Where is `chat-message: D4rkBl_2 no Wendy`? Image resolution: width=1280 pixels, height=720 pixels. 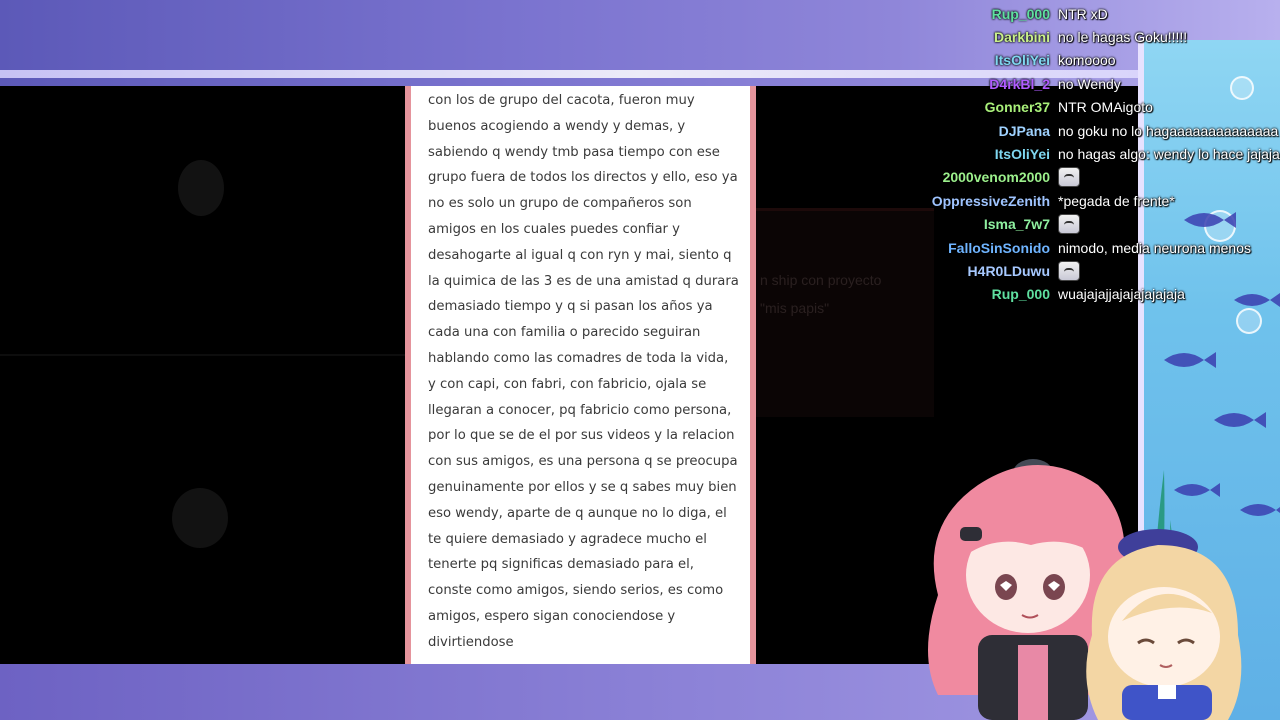 chat-message: D4rkBl_2 no Wendy is located at coordinates (1080, 83).